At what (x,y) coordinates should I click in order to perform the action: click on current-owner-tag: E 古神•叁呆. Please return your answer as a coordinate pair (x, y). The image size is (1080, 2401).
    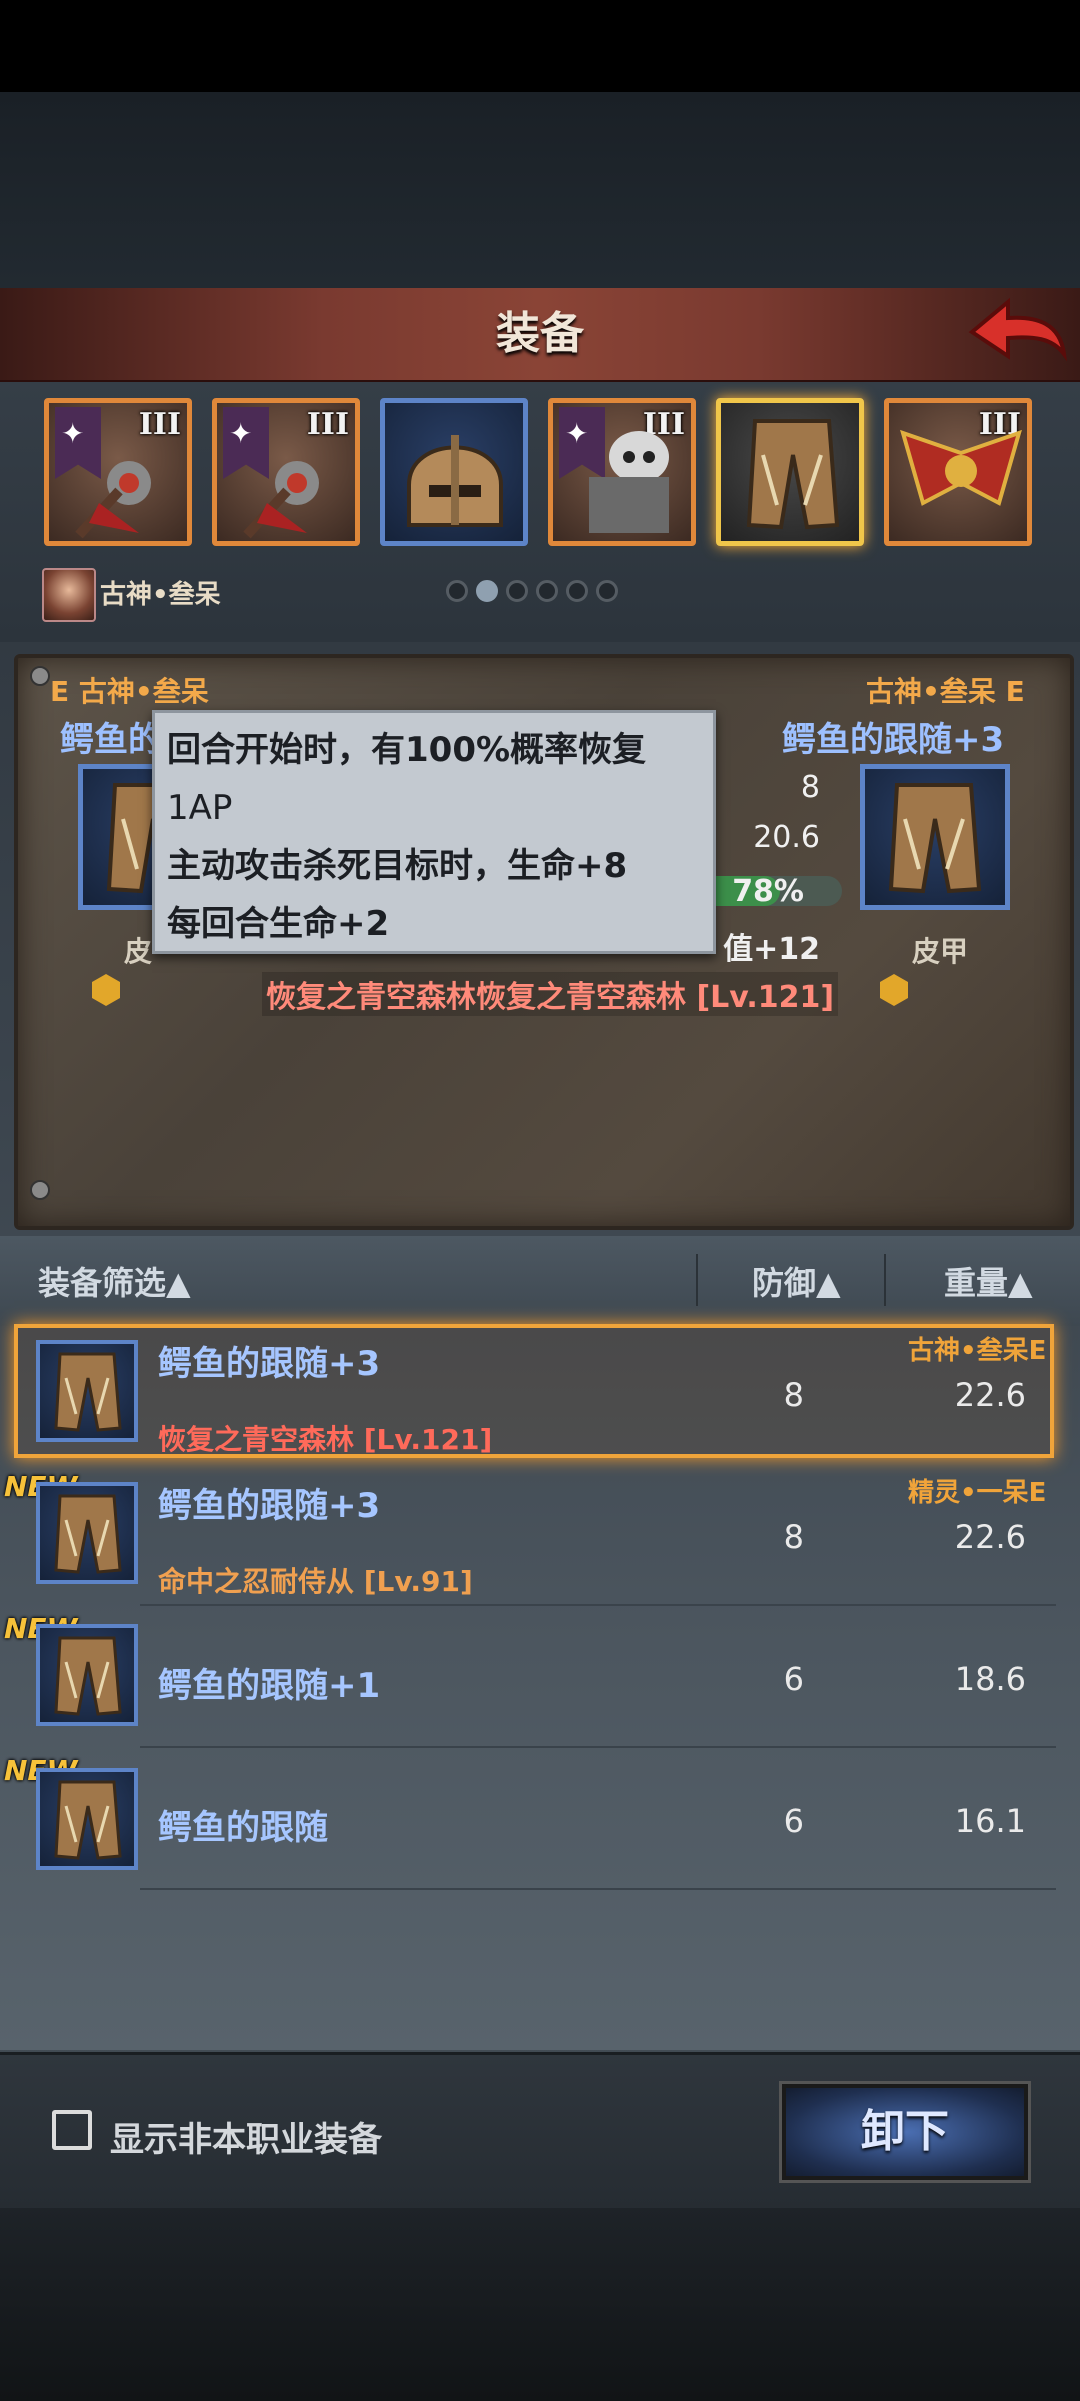
    Looking at the image, I should click on (129, 691).